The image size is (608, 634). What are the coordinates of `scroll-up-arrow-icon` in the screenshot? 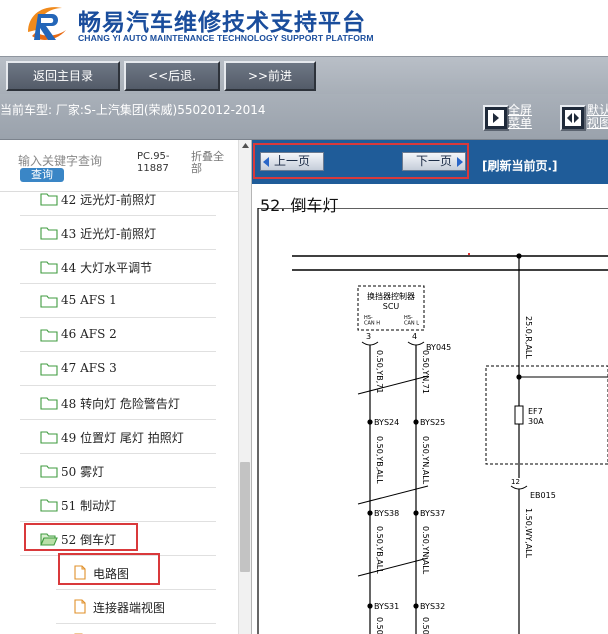 It's located at (245, 146).